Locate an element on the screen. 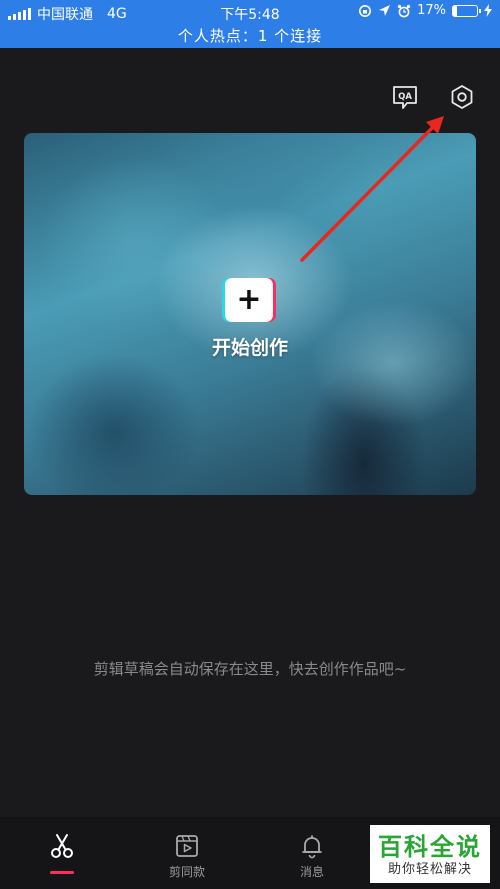 The width and height of the screenshot is (500, 889). watermark-logo: 百科全说 助你轻松解决 is located at coordinates (430, 854).